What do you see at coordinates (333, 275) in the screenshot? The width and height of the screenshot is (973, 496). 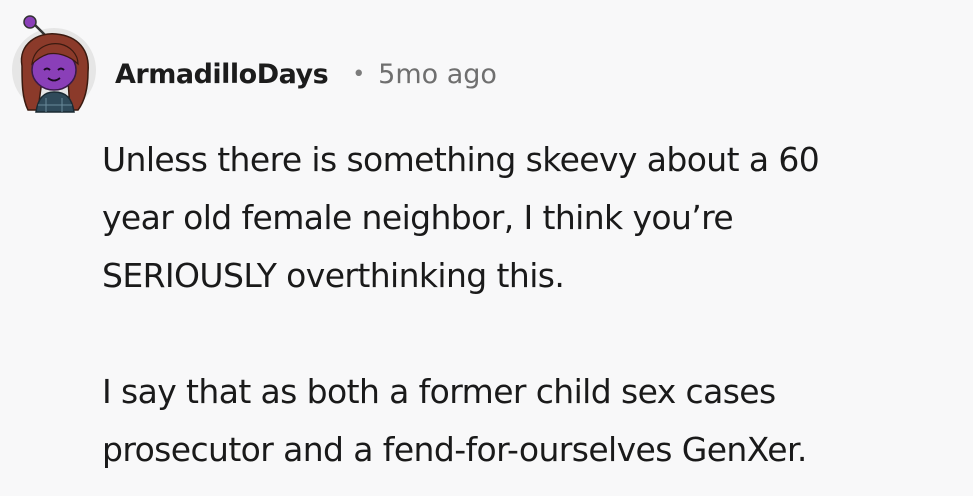 I see `comment-text-line: SERIOUSLY overthinking this.` at bounding box center [333, 275].